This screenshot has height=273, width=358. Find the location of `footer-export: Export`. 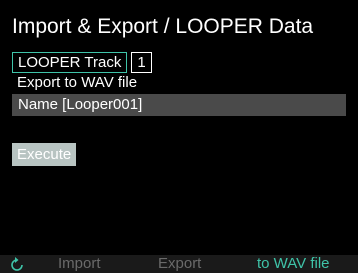

footer-export: Export is located at coordinates (179, 264).